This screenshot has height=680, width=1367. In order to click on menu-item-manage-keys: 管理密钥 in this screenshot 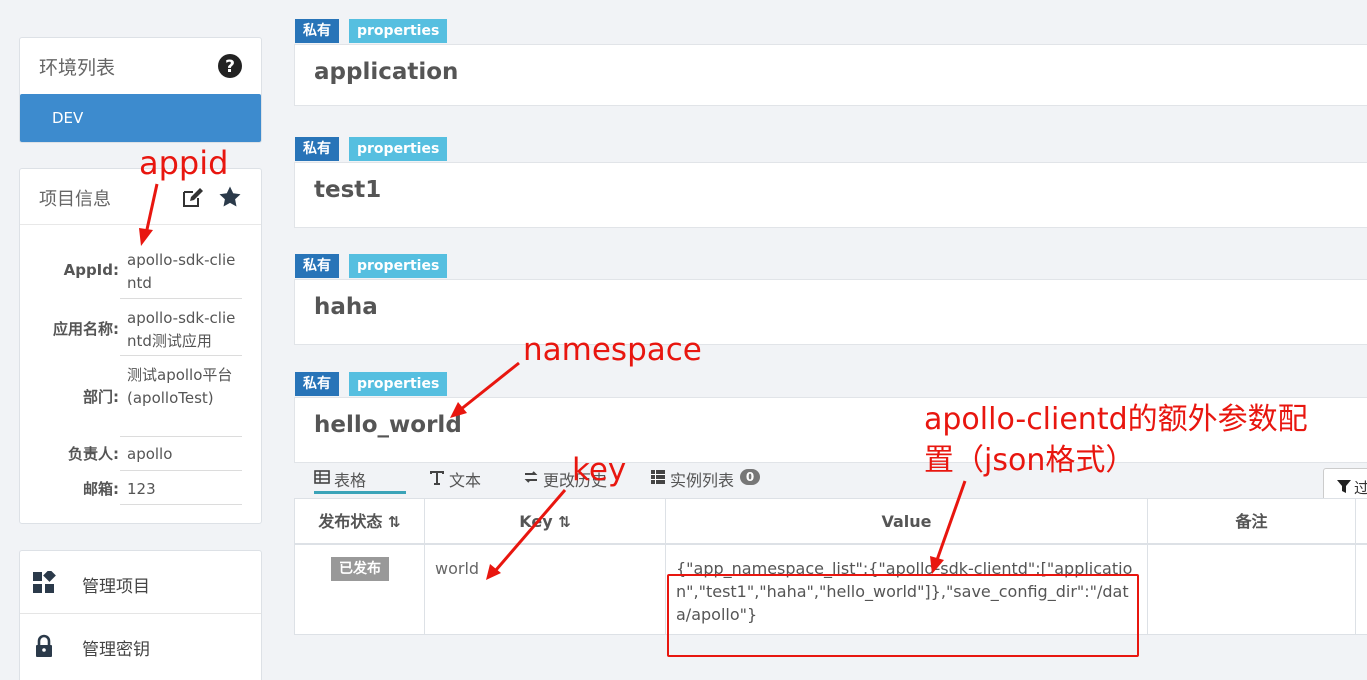, I will do `click(140, 645)`.